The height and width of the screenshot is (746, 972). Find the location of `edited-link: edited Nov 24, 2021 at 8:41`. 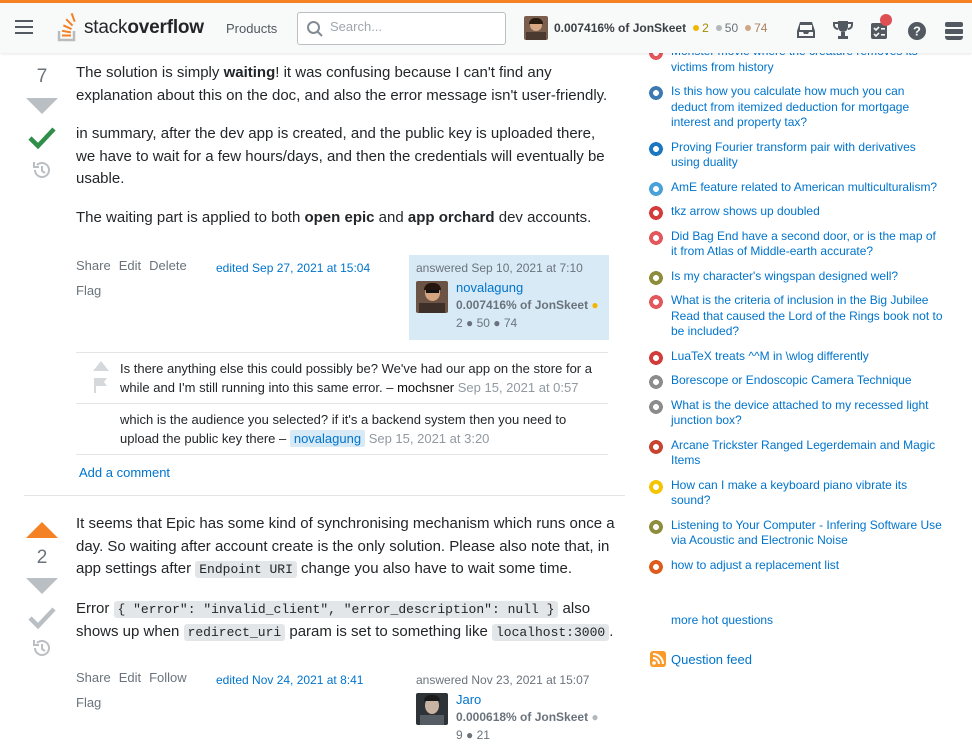

edited-link: edited Nov 24, 2021 at 8:41 is located at coordinates (289, 680).